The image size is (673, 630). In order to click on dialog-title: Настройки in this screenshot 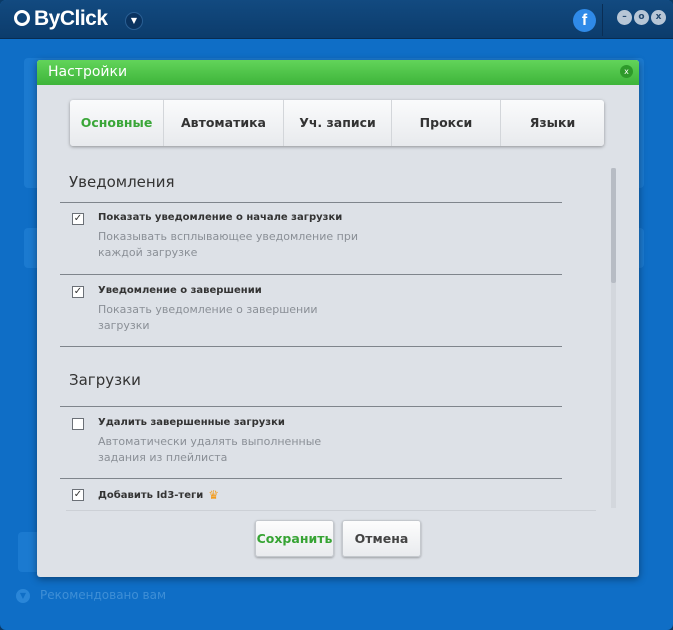, I will do `click(88, 72)`.